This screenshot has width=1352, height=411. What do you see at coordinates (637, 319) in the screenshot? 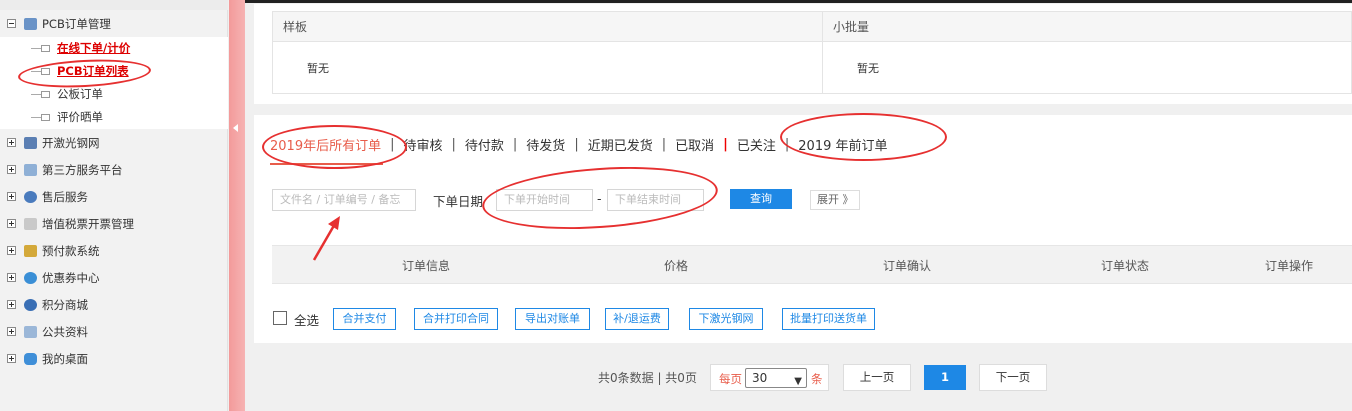
I see `shipping-fee-adjust-button: 补/退运费` at bounding box center [637, 319].